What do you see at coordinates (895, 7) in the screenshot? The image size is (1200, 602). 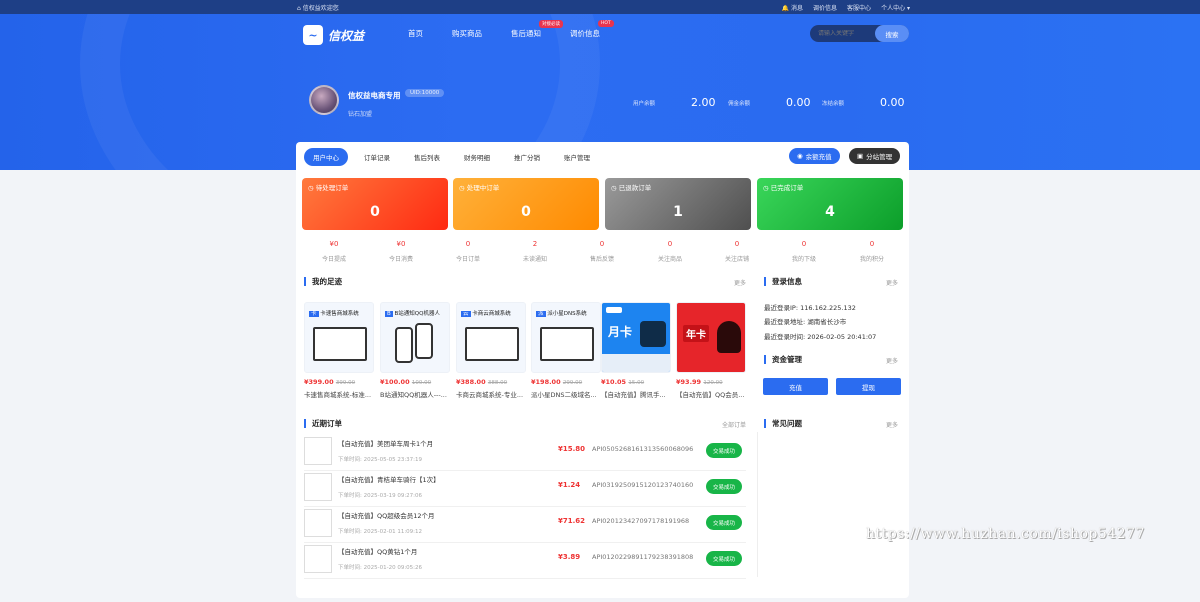 I see `top-link-profile: 个人中心 ▾` at bounding box center [895, 7].